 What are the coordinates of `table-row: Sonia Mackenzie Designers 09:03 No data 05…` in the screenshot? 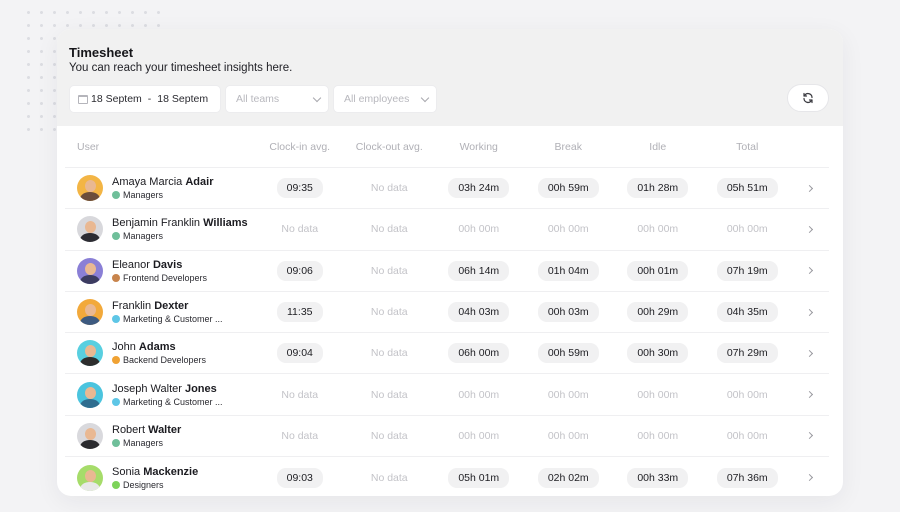 It's located at (447, 476).